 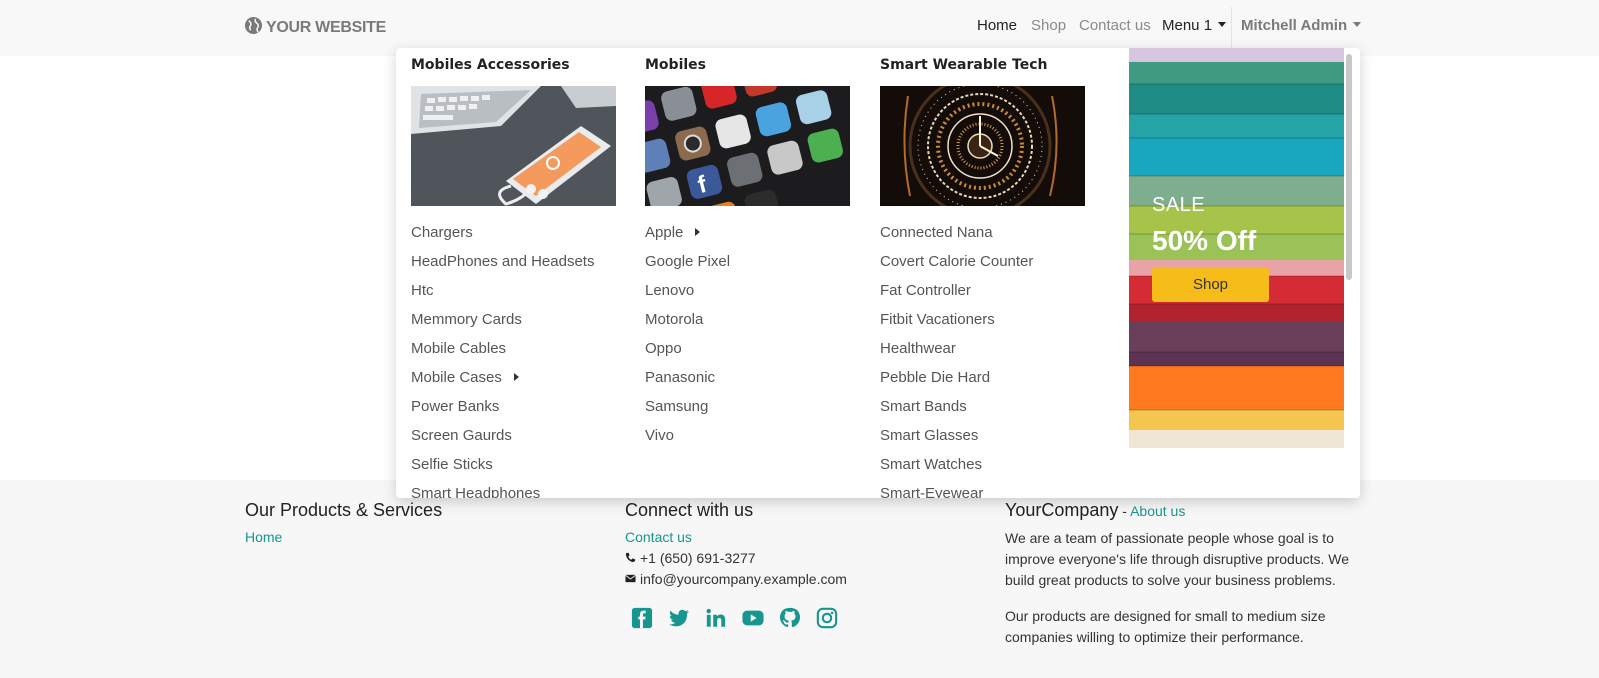 I want to click on nav-menu1-dropdown: Menu 1, so click(x=1194, y=25).